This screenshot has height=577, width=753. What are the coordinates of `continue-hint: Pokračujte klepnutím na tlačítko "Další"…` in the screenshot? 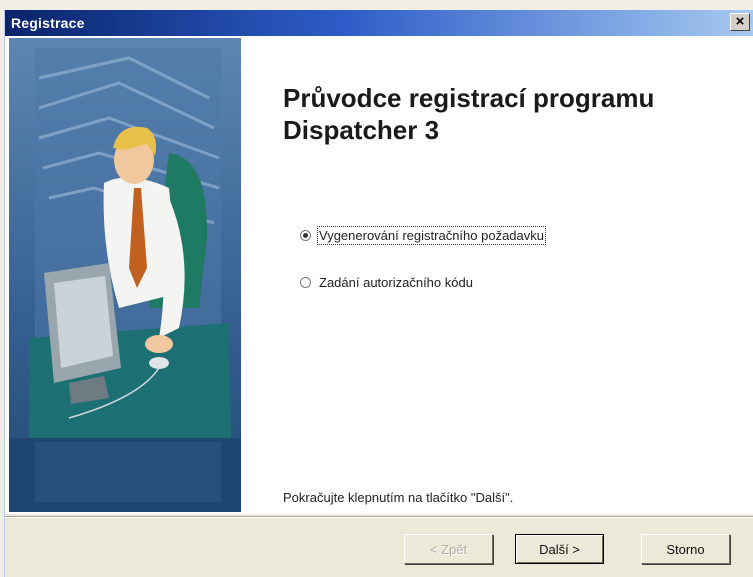 It's located at (398, 497).